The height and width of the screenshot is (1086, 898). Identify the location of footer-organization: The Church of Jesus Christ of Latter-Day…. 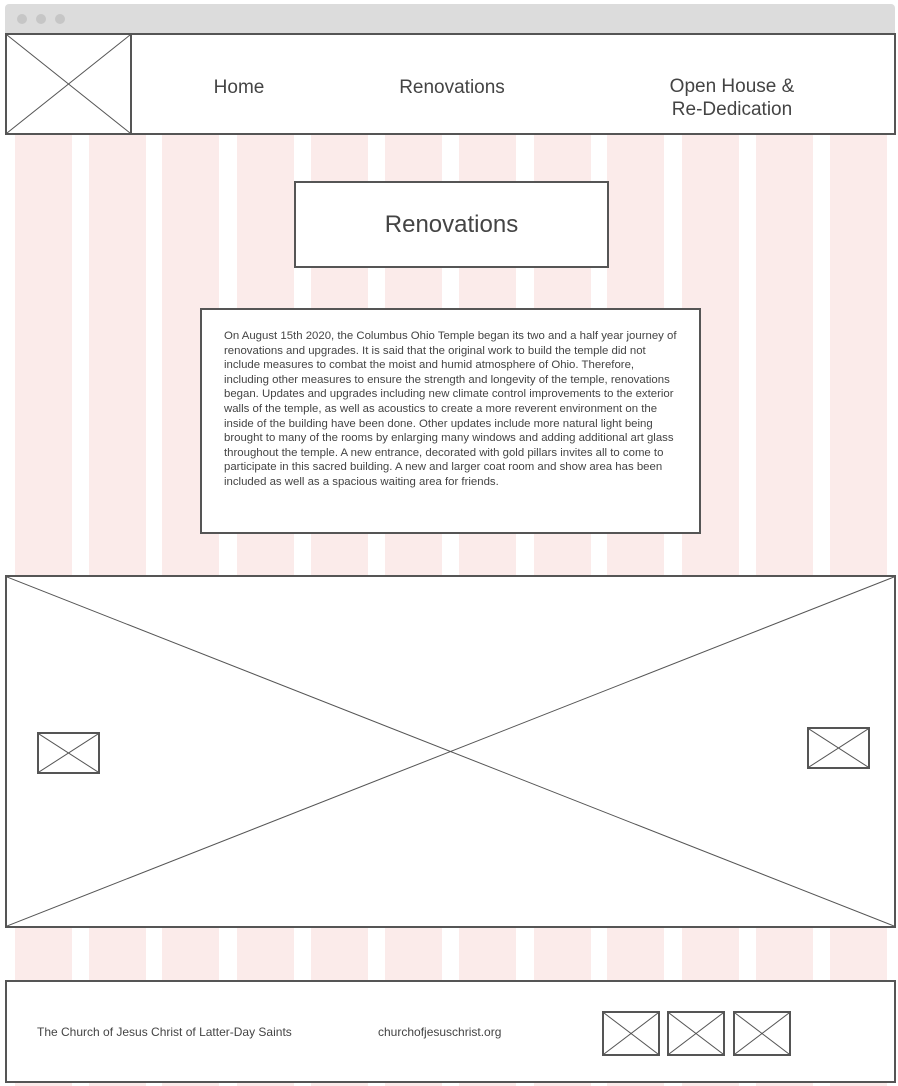
(164, 1032).